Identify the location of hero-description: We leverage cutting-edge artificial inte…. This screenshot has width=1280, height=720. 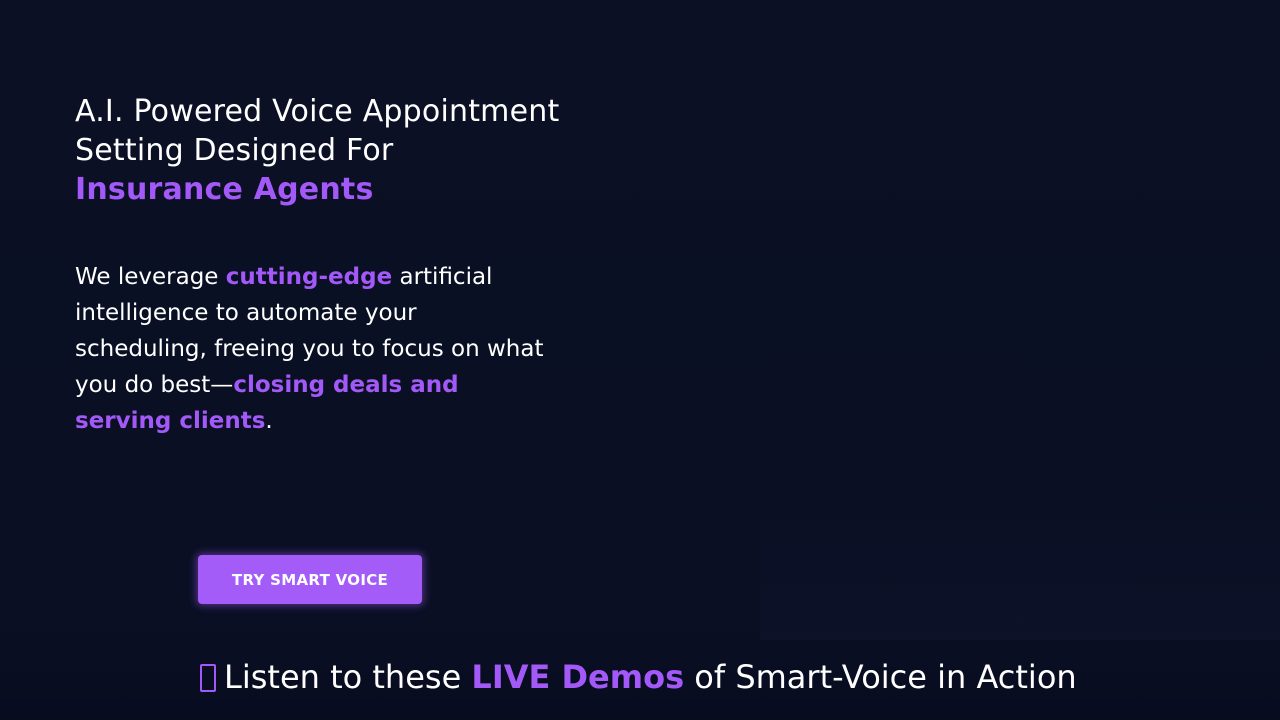
(312, 349).